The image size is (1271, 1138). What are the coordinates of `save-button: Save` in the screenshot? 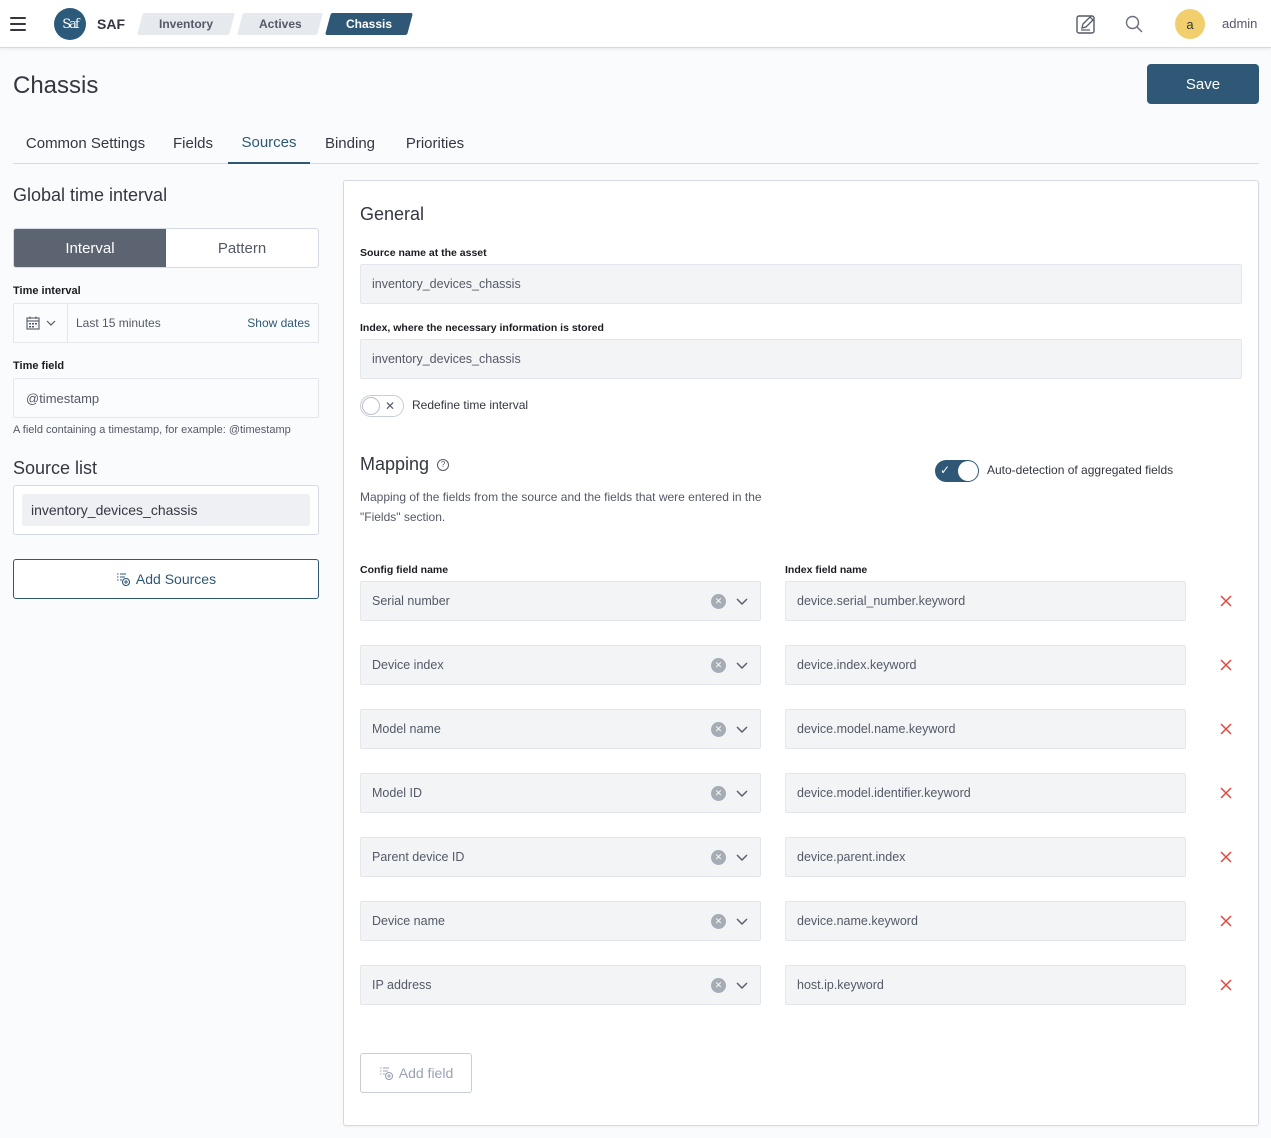 It's located at (1203, 84).